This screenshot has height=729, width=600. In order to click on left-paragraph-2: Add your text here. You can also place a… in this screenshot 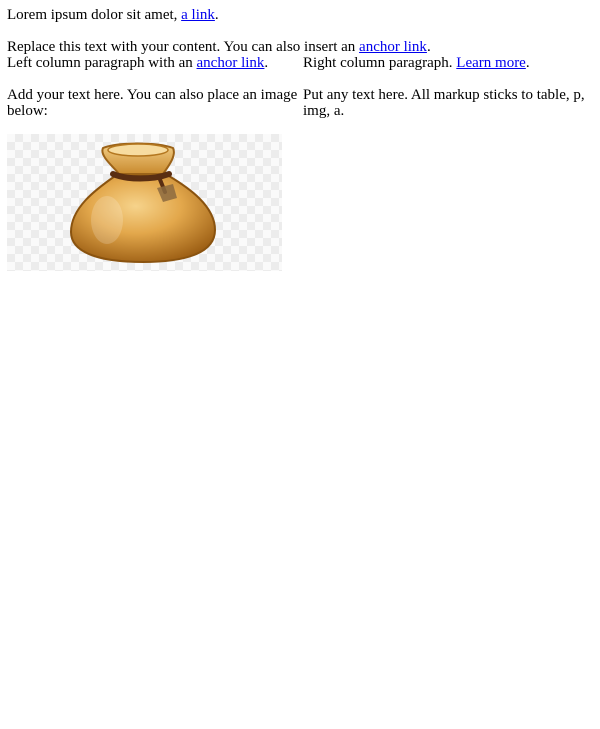, I will do `click(152, 103)`.